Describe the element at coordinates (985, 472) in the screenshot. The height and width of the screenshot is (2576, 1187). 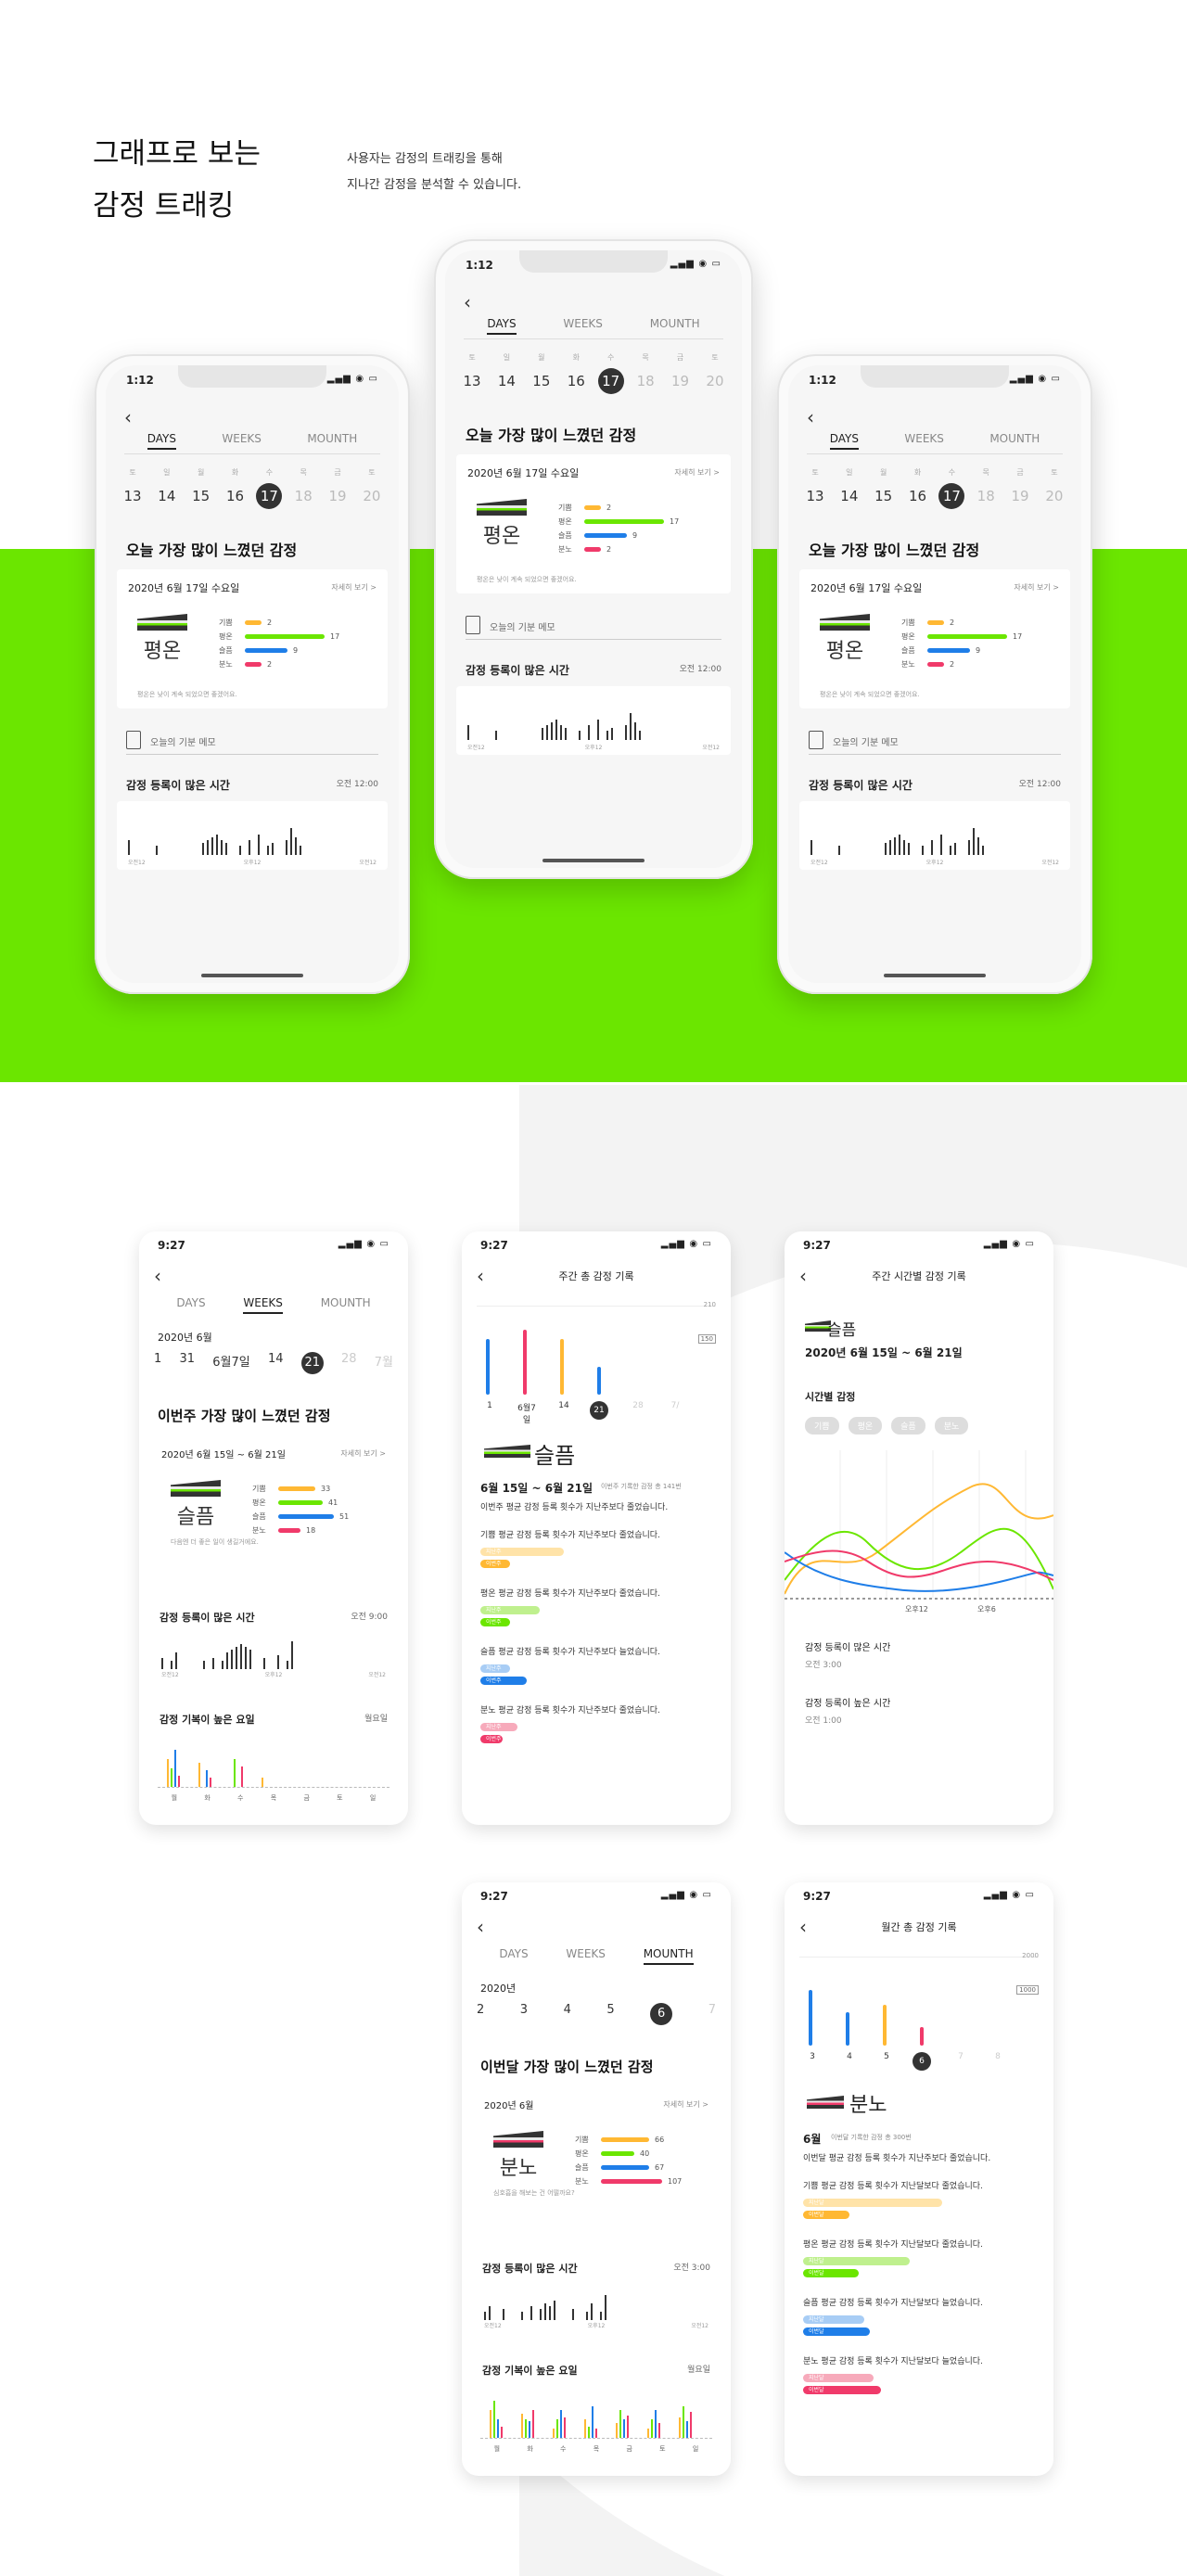
I see `weekday-label: 목` at that location.